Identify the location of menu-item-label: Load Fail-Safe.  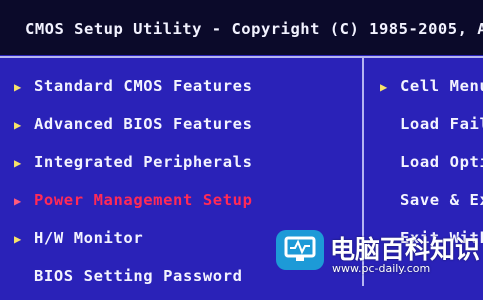
(441, 124).